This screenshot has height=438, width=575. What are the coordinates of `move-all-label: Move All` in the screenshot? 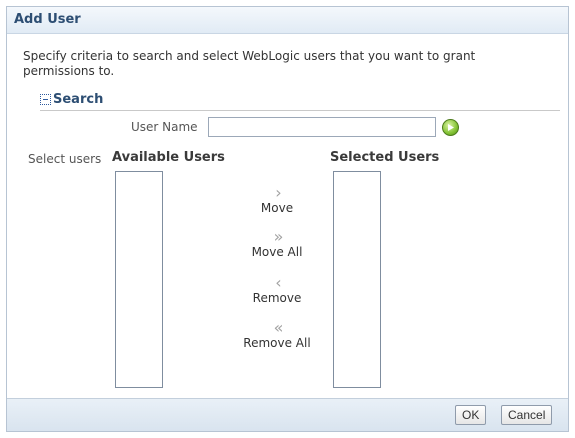 It's located at (277, 252).